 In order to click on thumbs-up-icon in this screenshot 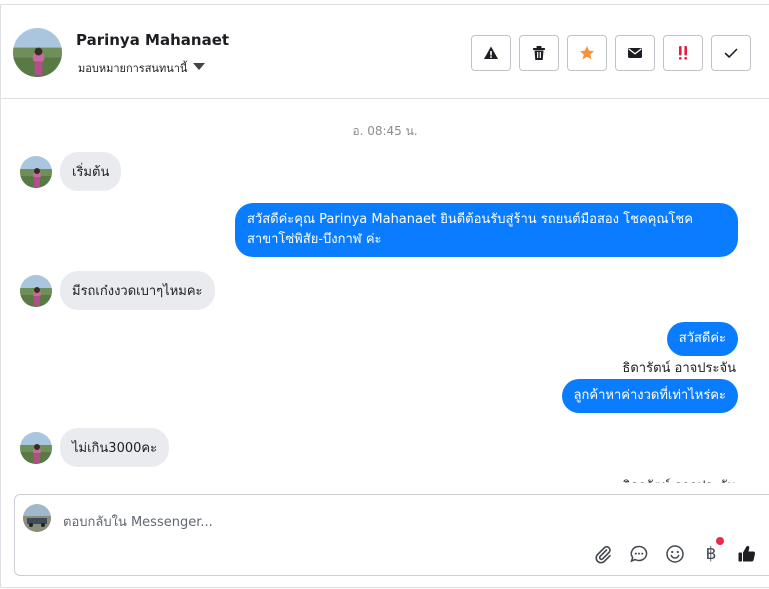, I will do `click(747, 553)`.